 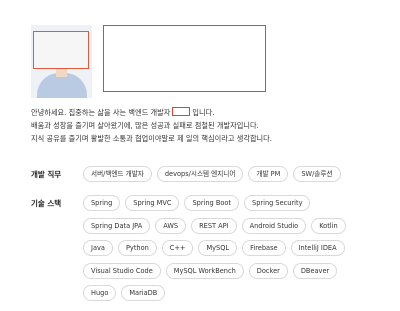 I want to click on skill-chip: Spring MVC, so click(x=152, y=203).